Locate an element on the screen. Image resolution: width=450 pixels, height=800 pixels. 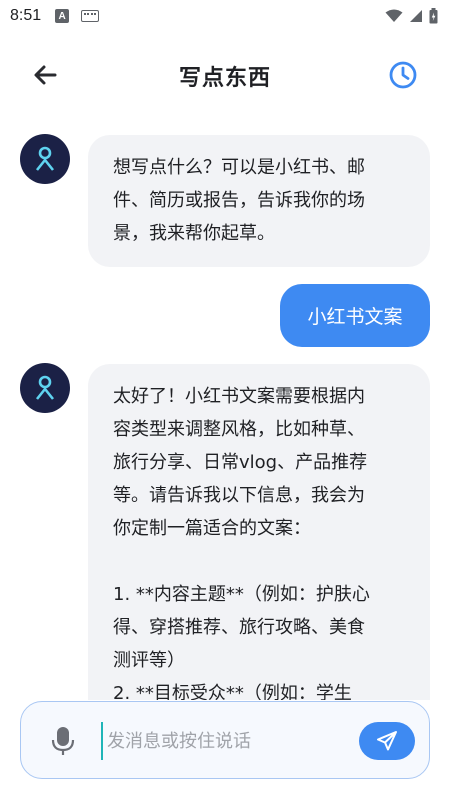
message-input is located at coordinates (226, 741).